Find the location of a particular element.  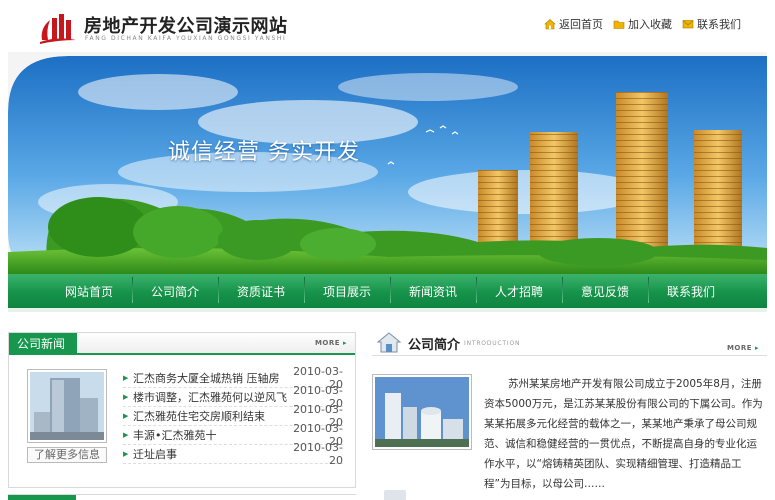

nav-item-projects: 项目展示 is located at coordinates (347, 289).